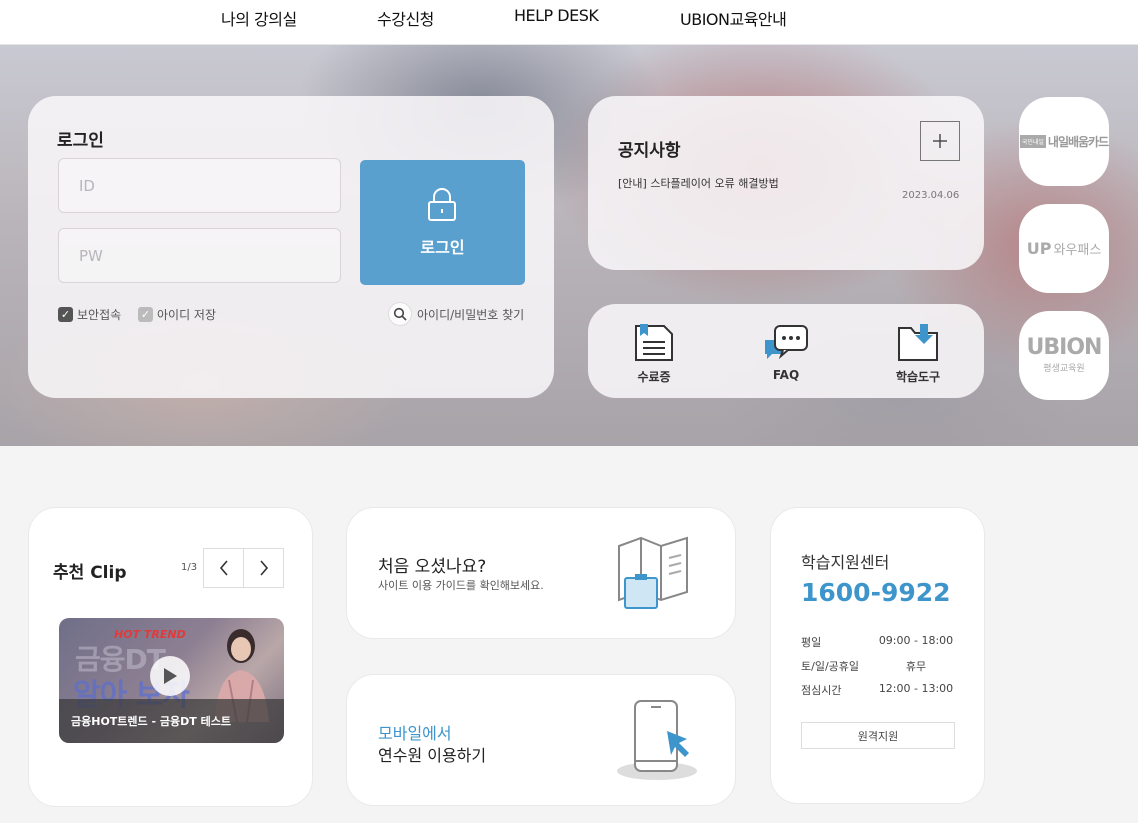 The width and height of the screenshot is (1138, 823). What do you see at coordinates (471, 314) in the screenshot?
I see `find-id-password-label: 아이디/비밀번호 찾기` at bounding box center [471, 314].